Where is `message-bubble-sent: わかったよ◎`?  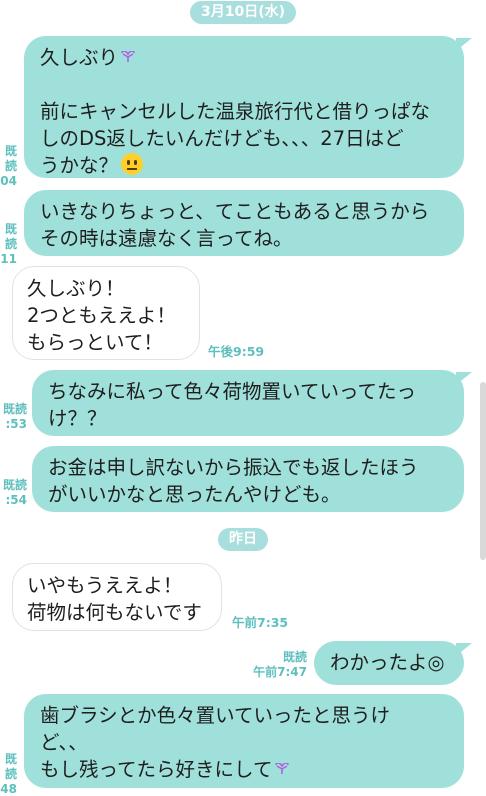
message-bubble-sent: わかったよ◎ is located at coordinates (389, 663).